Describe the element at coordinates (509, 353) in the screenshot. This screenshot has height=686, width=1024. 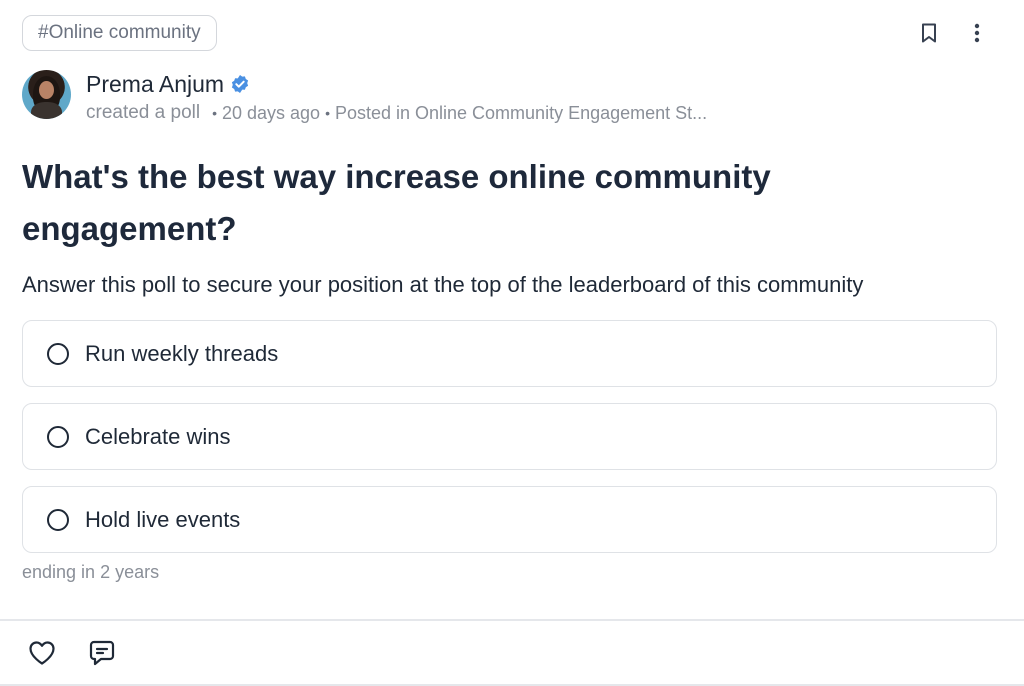
I see `poll-option: Run weekly threads` at that location.